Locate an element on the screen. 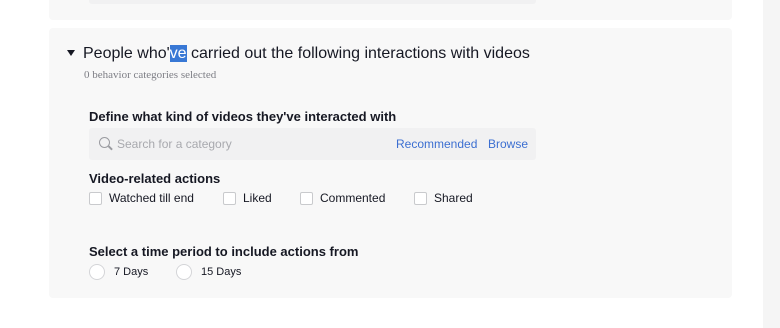 Image resolution: width=780 pixels, height=328 pixels. checkbox-label: Shared is located at coordinates (453, 198).